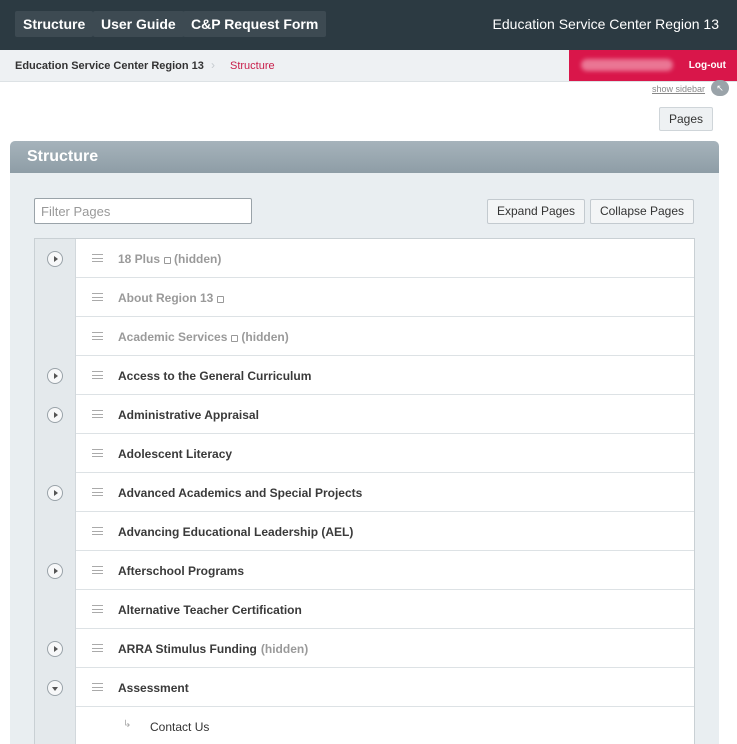 The width and height of the screenshot is (737, 744). What do you see at coordinates (364, 687) in the screenshot?
I see `tree-row: Assessment` at bounding box center [364, 687].